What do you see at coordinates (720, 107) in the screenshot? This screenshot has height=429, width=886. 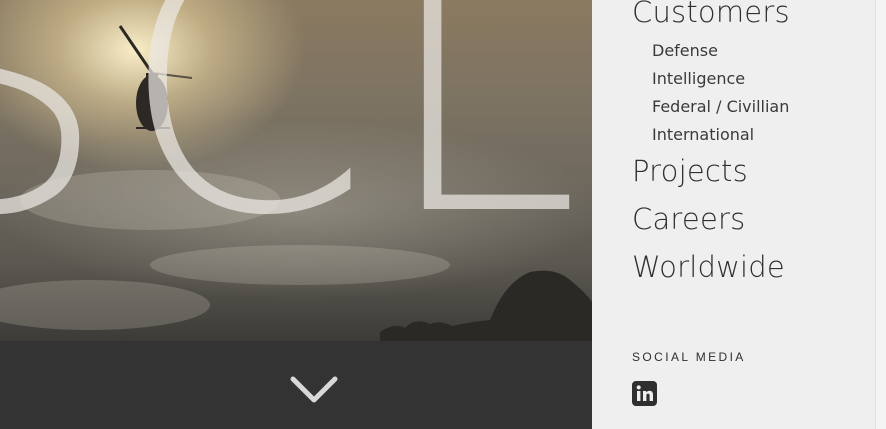 I see `nav-subitem-federal-civilian: Federal / Civillian` at bounding box center [720, 107].